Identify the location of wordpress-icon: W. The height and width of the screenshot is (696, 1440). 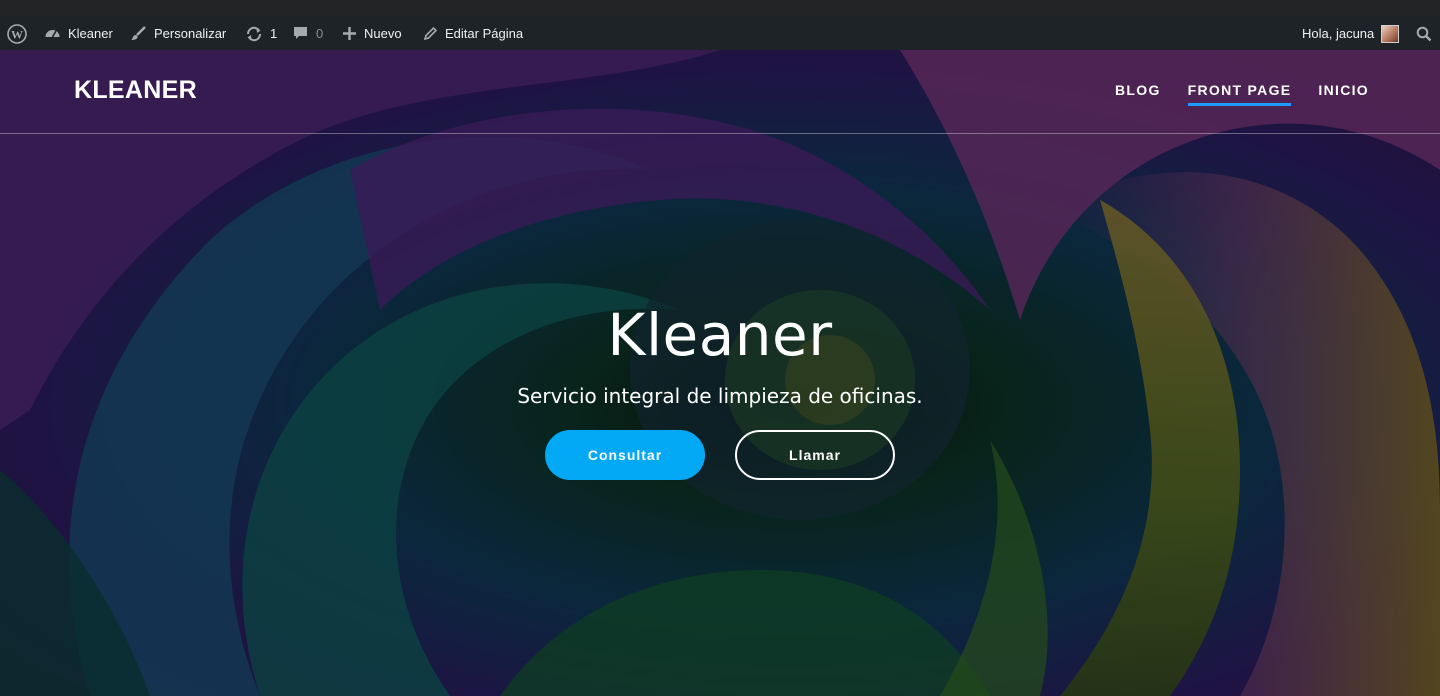
(17, 33).